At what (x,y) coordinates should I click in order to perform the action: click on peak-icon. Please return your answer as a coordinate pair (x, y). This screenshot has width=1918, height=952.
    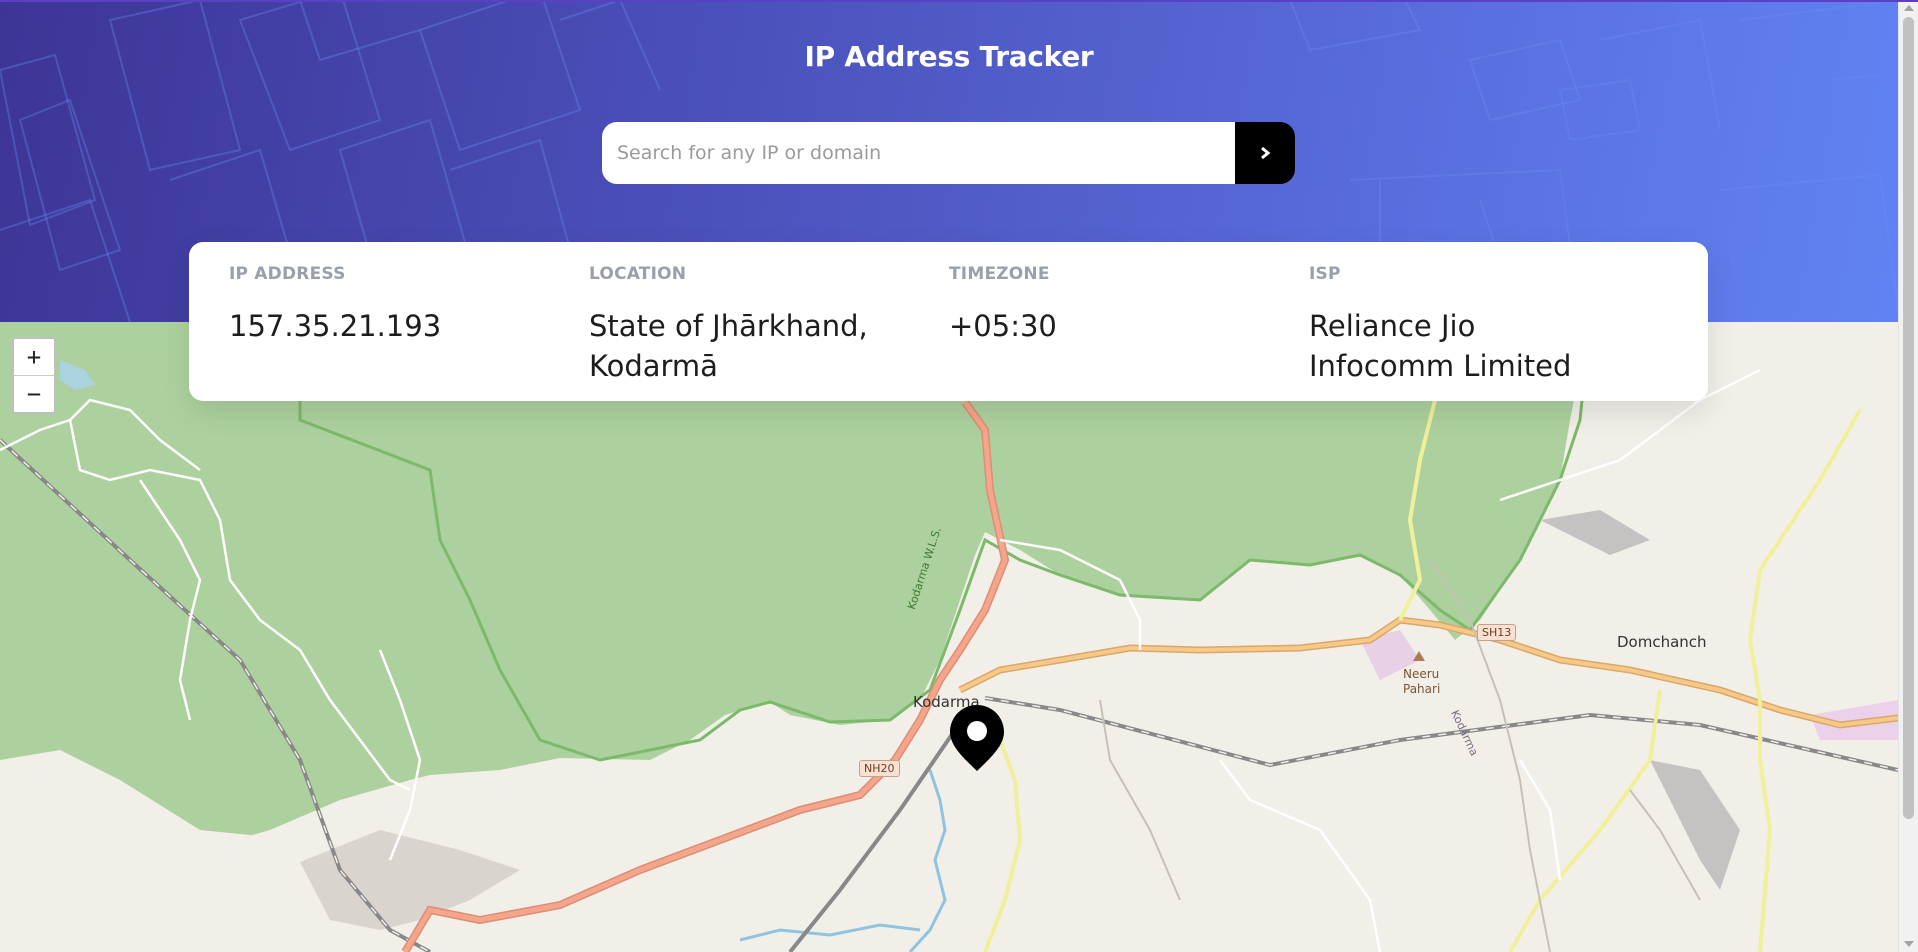
    Looking at the image, I should click on (1419, 656).